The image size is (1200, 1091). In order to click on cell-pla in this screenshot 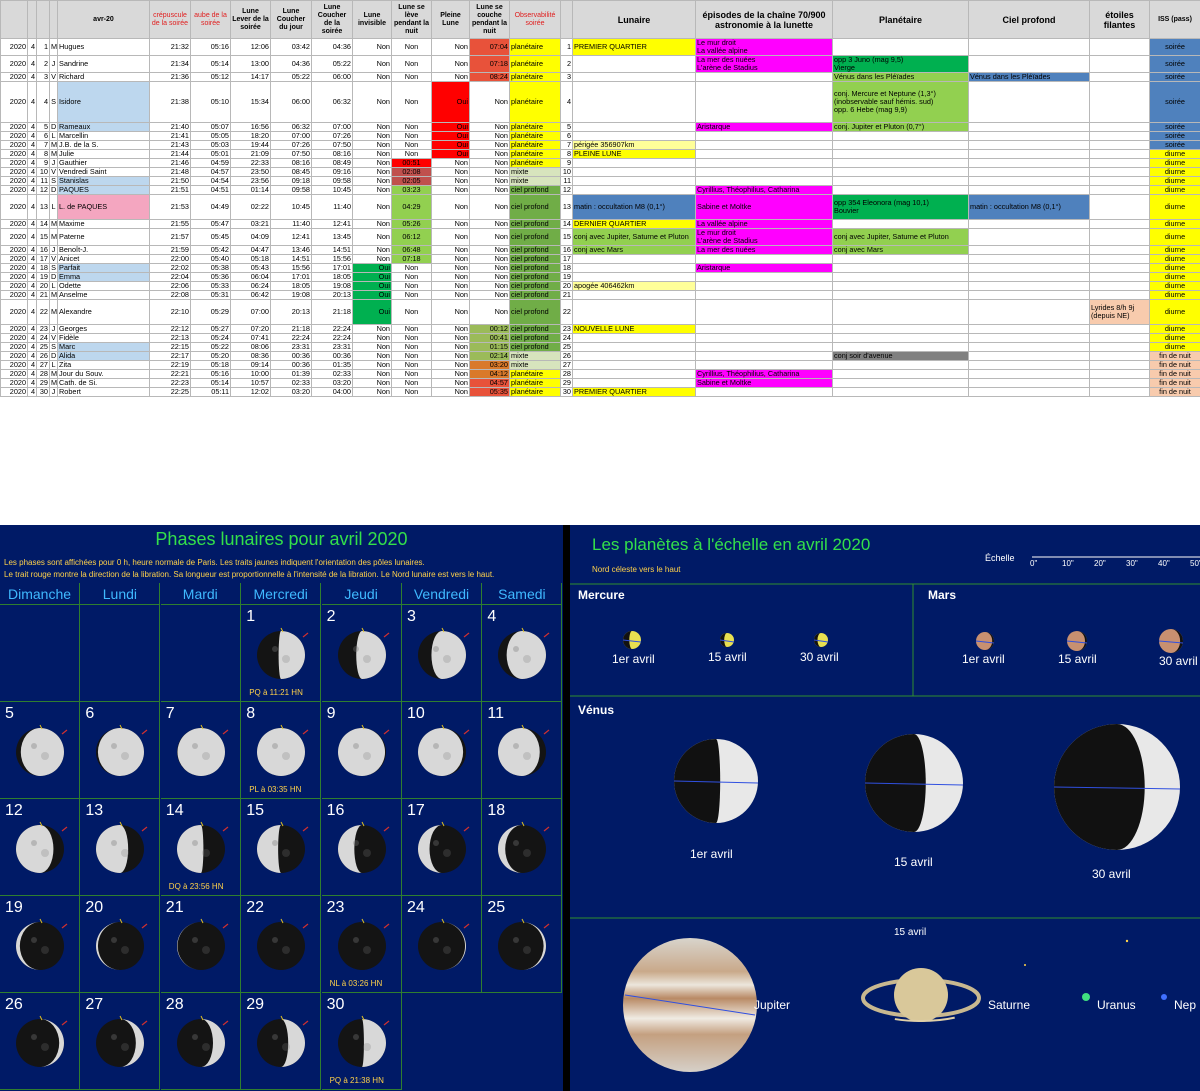, I will do `click(900, 47)`.